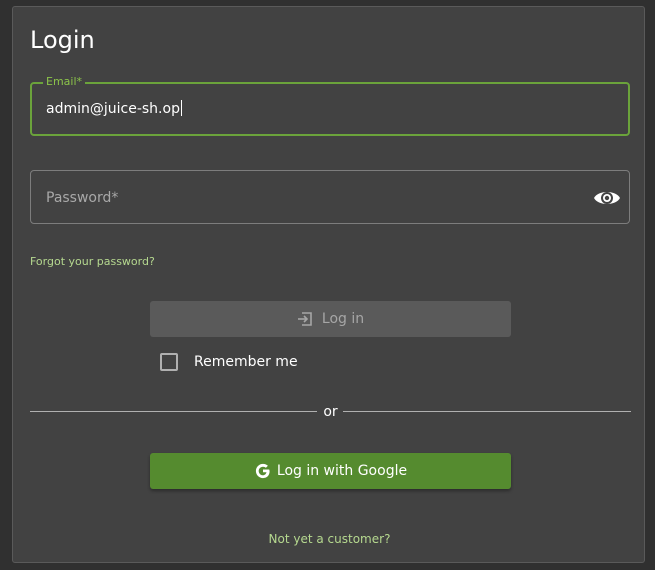 This screenshot has height=570, width=655. I want to click on text-caret, so click(181, 108).